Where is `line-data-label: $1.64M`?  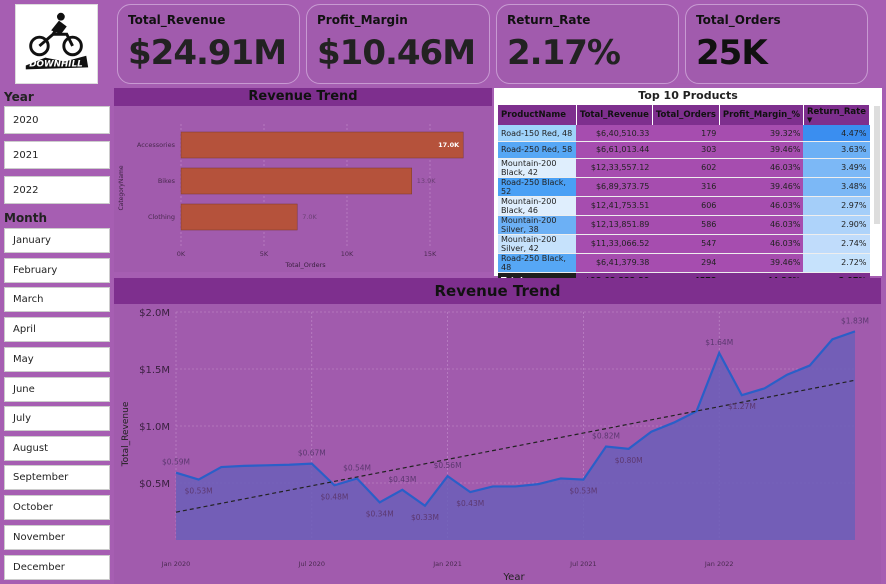
line-data-label: $1.64M is located at coordinates (719, 342).